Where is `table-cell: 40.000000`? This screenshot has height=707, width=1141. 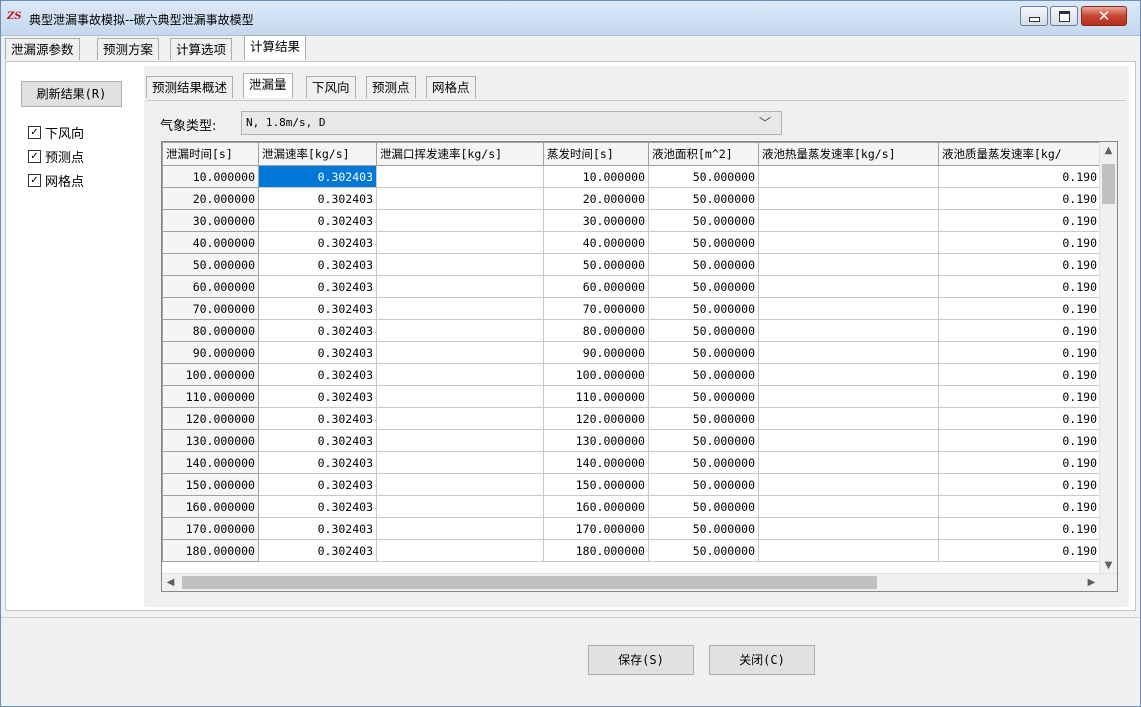
table-cell: 40.000000 is located at coordinates (596, 242).